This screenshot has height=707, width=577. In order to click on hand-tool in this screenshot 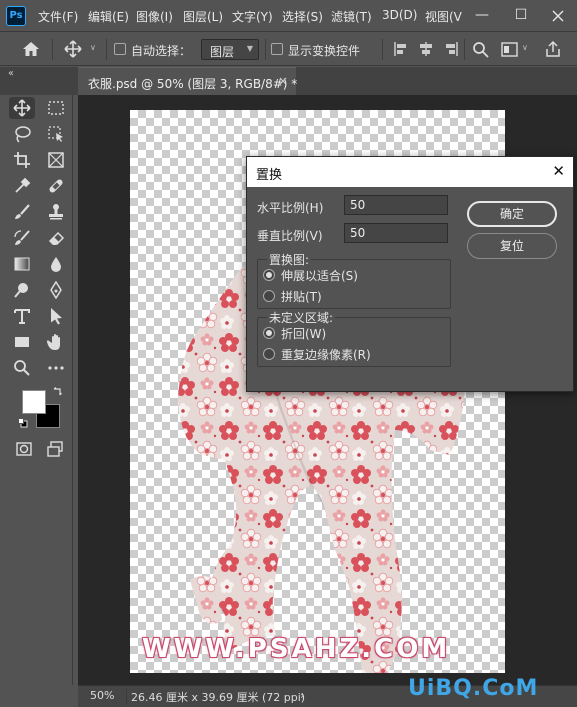, I will do `click(56, 342)`.